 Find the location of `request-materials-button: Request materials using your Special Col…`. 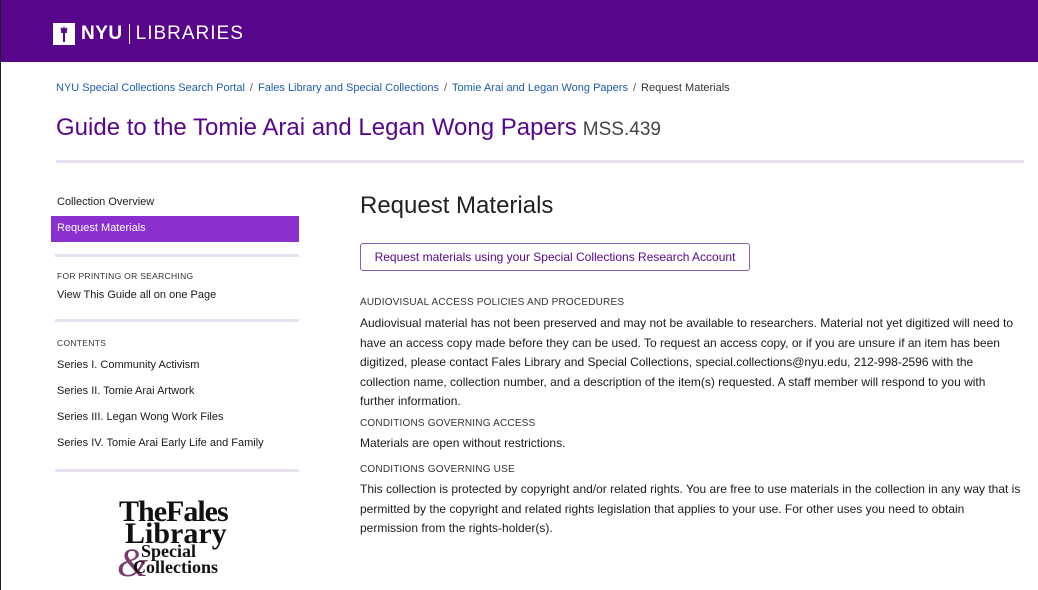

request-materials-button: Request materials using your Special Col… is located at coordinates (555, 257).